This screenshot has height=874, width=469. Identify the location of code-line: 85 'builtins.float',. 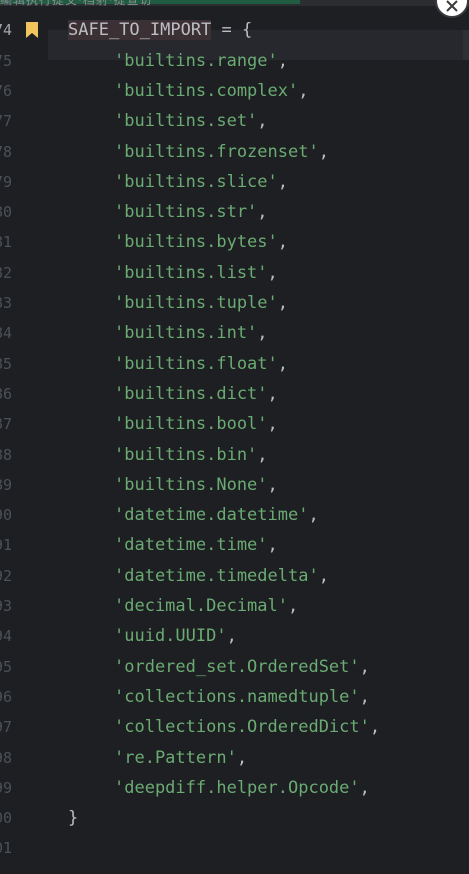
(234, 364).